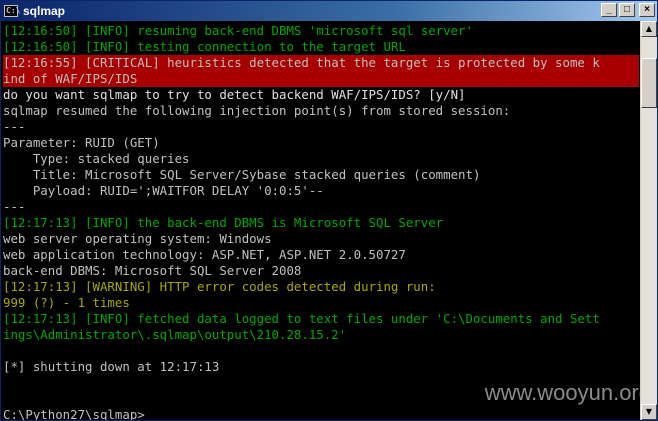 The image size is (658, 421). I want to click on minimize-button: _, so click(609, 10).